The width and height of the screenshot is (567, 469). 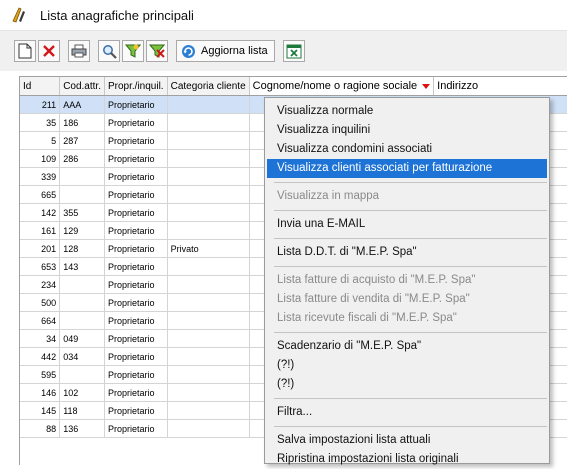 I want to click on print-button, so click(x=79, y=51).